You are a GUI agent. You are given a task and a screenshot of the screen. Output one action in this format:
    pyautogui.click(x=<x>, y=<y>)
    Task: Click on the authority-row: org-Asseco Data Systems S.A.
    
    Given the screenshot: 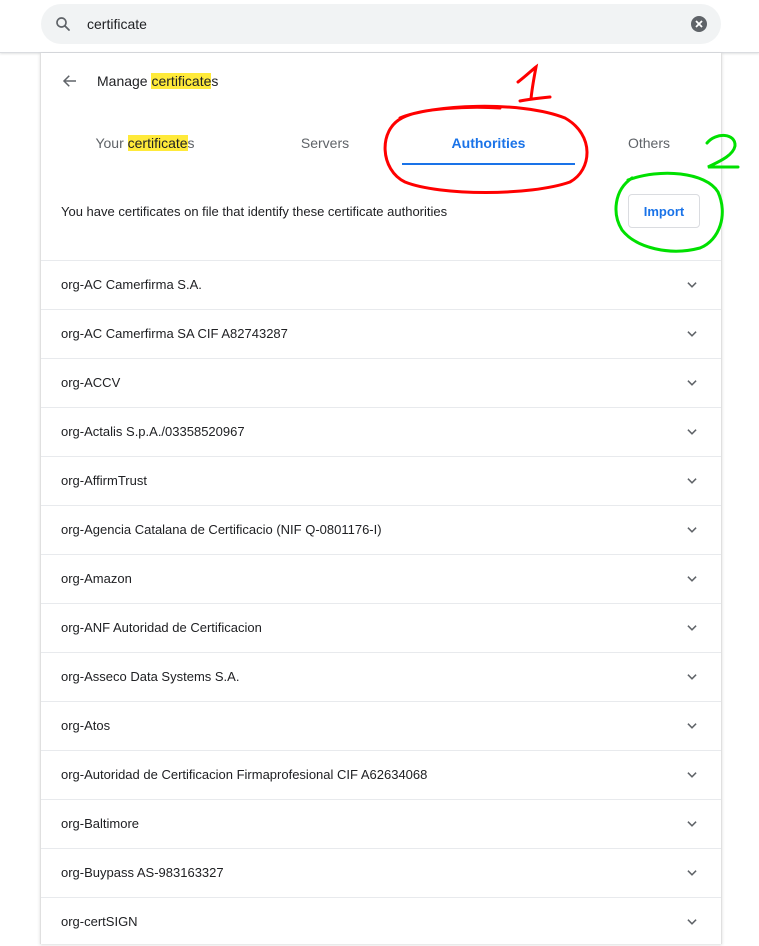 What is the action you would take?
    pyautogui.click(x=381, y=676)
    